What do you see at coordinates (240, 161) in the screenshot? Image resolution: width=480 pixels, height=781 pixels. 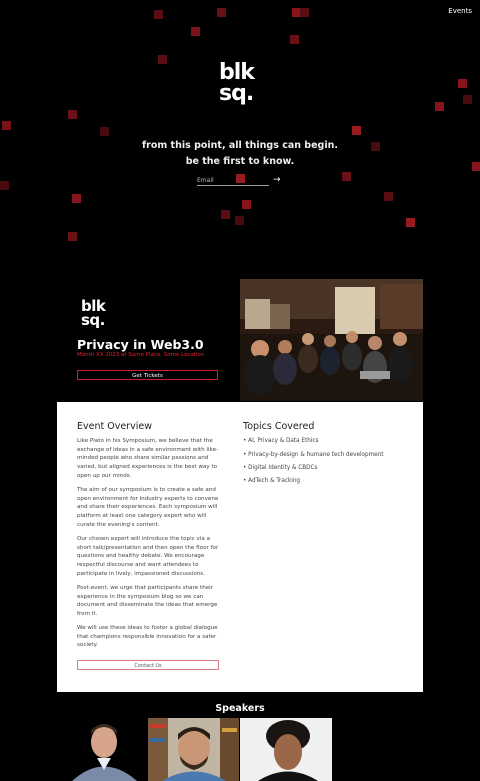 I see `tagline-line-2: be the first to know.` at bounding box center [240, 161].